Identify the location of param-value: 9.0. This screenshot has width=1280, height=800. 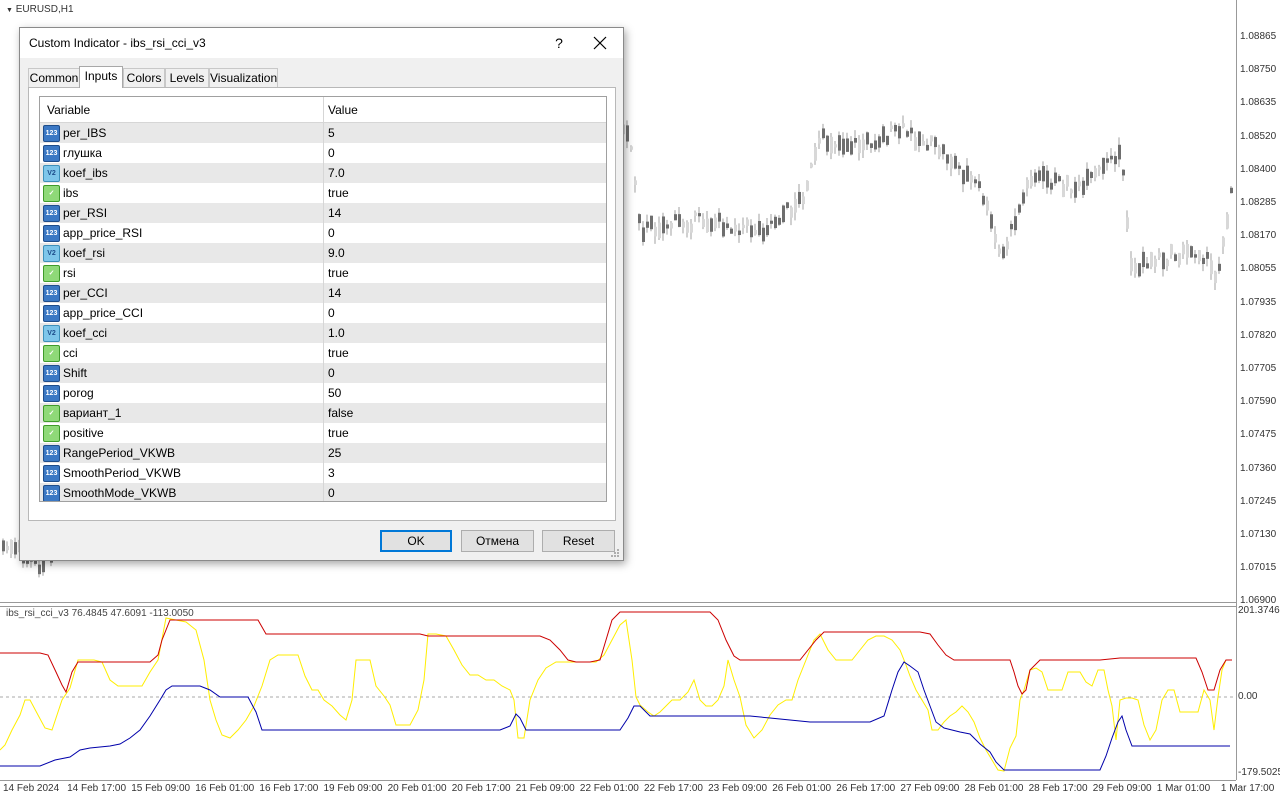
(336, 253).